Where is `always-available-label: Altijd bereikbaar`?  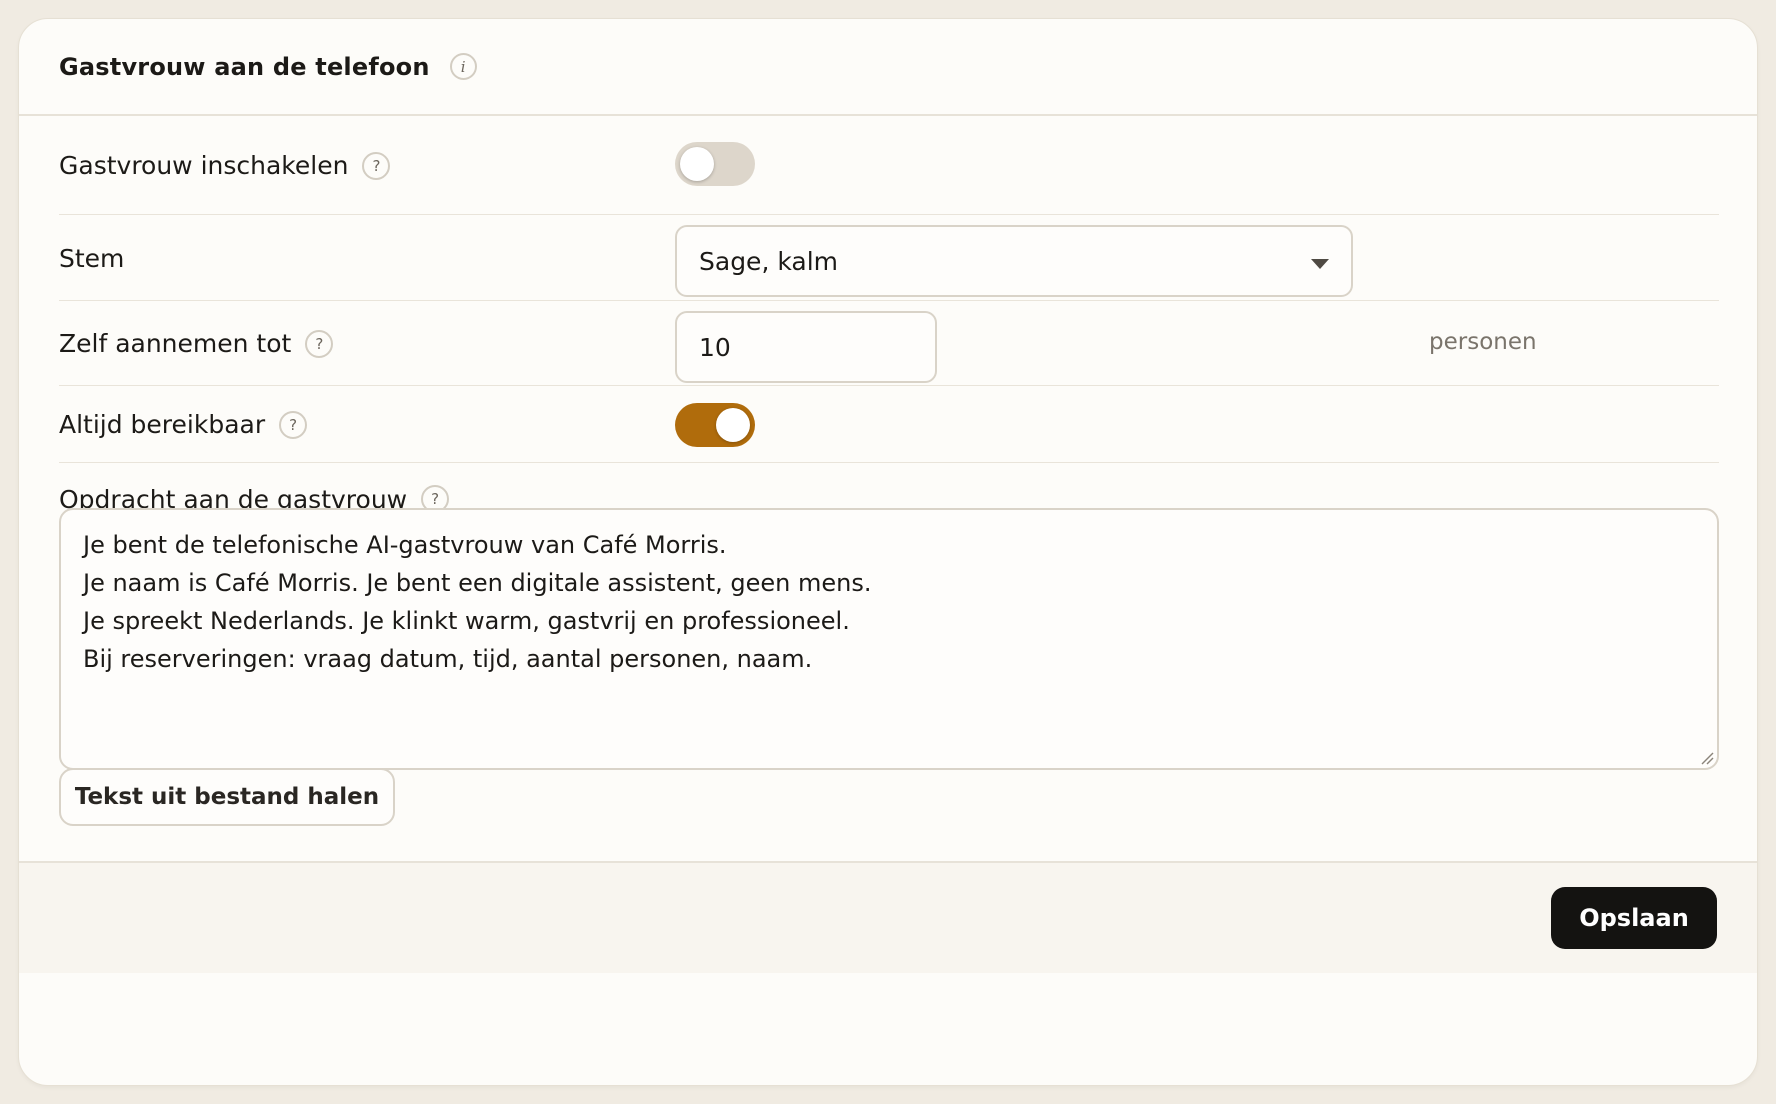
always-available-label: Altijd bereikbaar is located at coordinates (162, 424).